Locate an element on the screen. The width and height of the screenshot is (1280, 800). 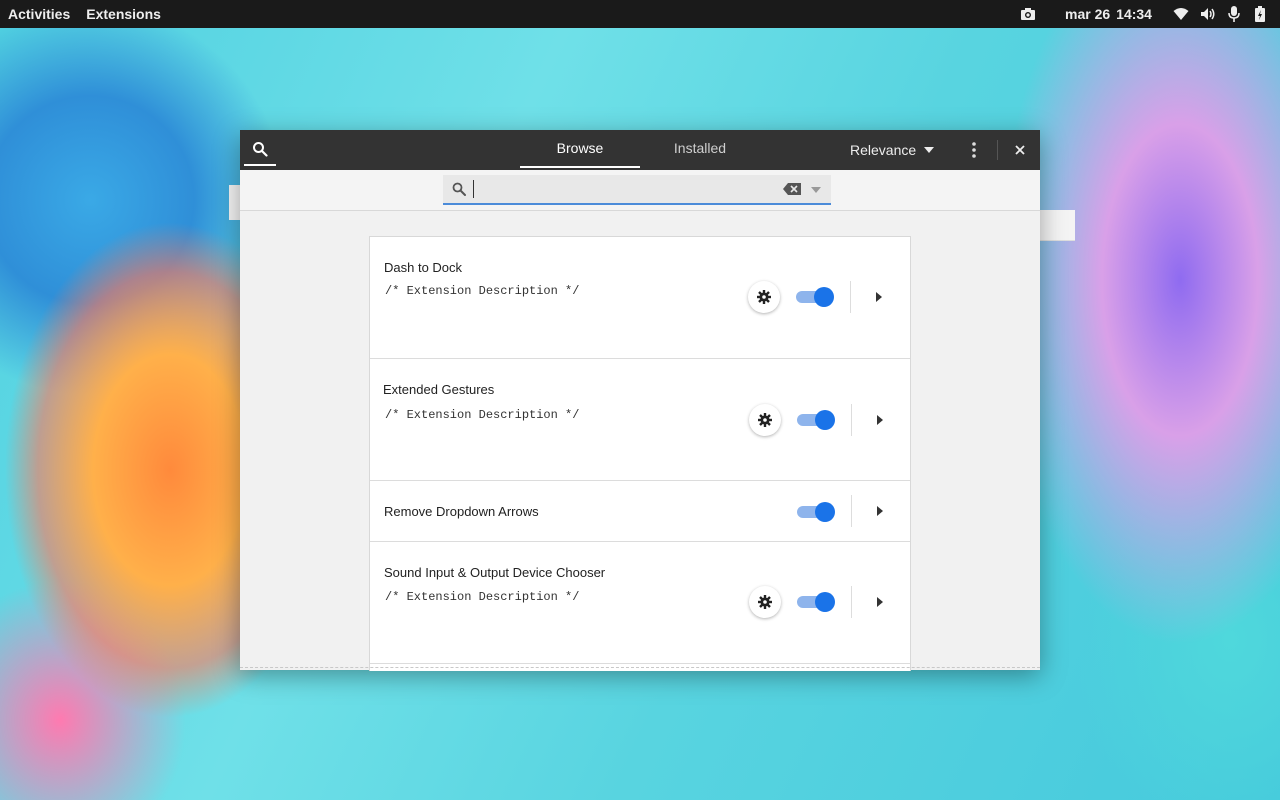
extension-name: Extended Gestures is located at coordinates (439, 389).